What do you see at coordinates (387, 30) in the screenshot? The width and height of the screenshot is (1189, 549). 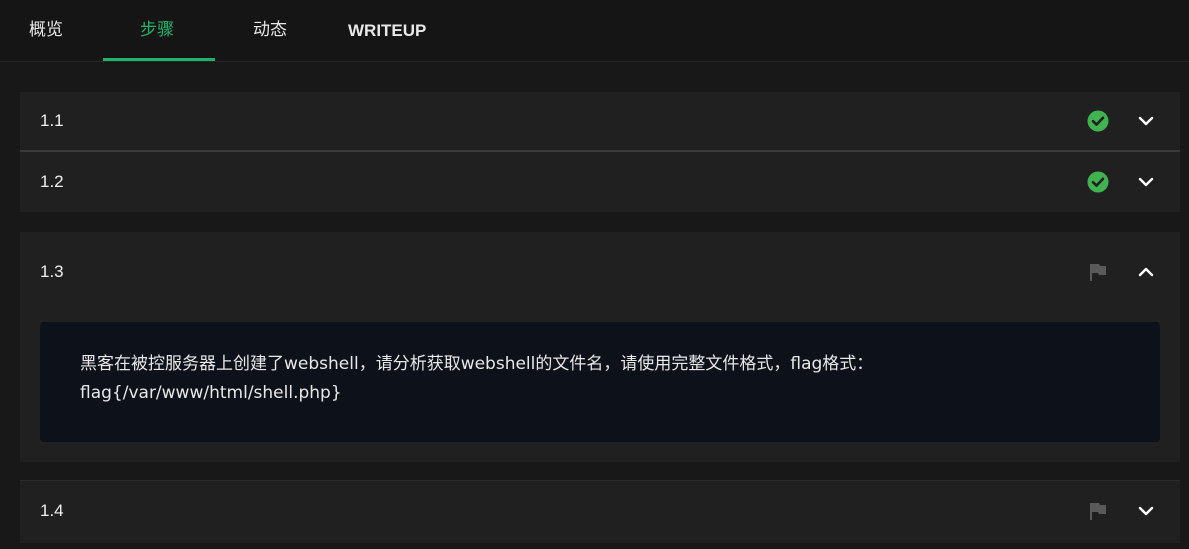 I see `tab-writeup: WRITEUP` at bounding box center [387, 30].